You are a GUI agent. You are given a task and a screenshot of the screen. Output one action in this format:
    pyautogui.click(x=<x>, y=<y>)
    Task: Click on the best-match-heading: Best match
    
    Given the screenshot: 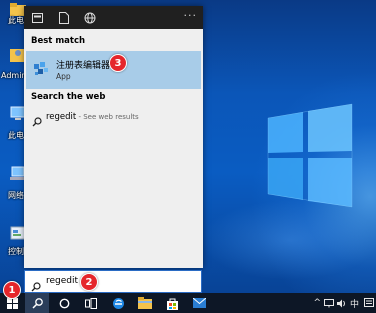 What is the action you would take?
    pyautogui.click(x=58, y=41)
    